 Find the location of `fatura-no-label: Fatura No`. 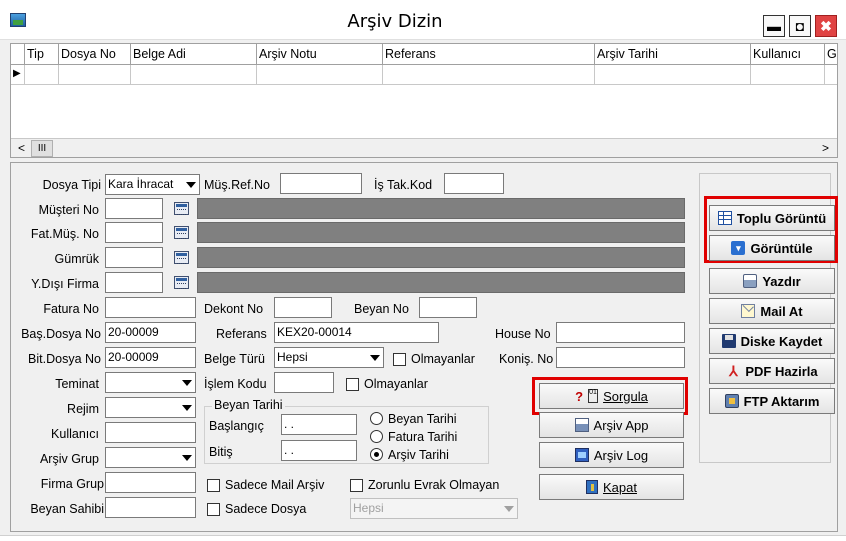

fatura-no-label: Fatura No is located at coordinates (71, 309).